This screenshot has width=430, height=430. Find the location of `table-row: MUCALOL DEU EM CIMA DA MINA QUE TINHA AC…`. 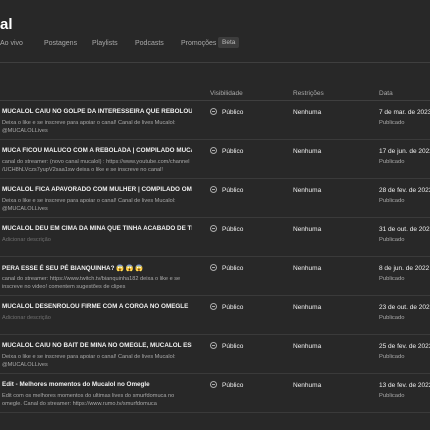

table-row: MUCALOL DEU EM CIMA DA MINA QUE TINHA AC… is located at coordinates (215, 237).